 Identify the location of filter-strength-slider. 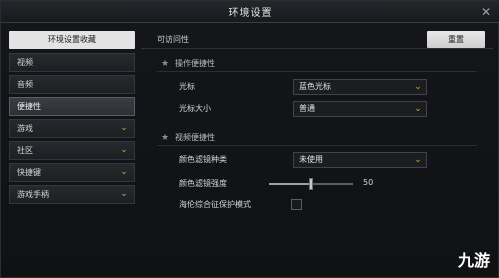
(311, 184).